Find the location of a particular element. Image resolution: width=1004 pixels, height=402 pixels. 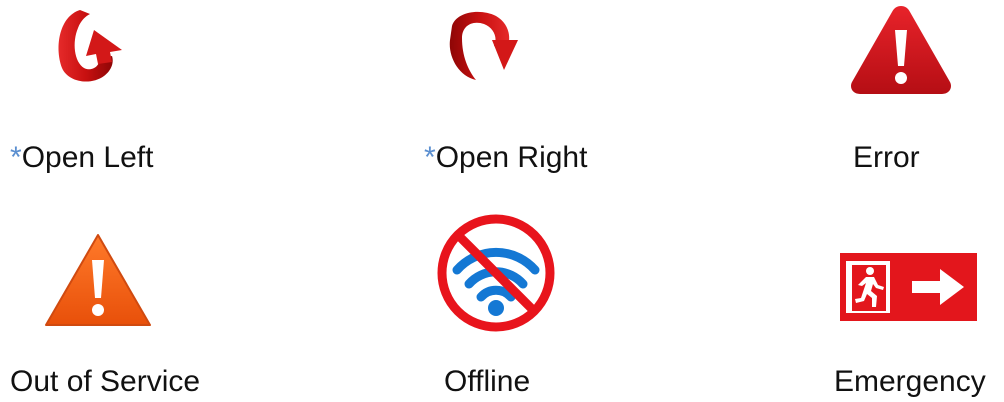

offline-text: Offline is located at coordinates (487, 381).